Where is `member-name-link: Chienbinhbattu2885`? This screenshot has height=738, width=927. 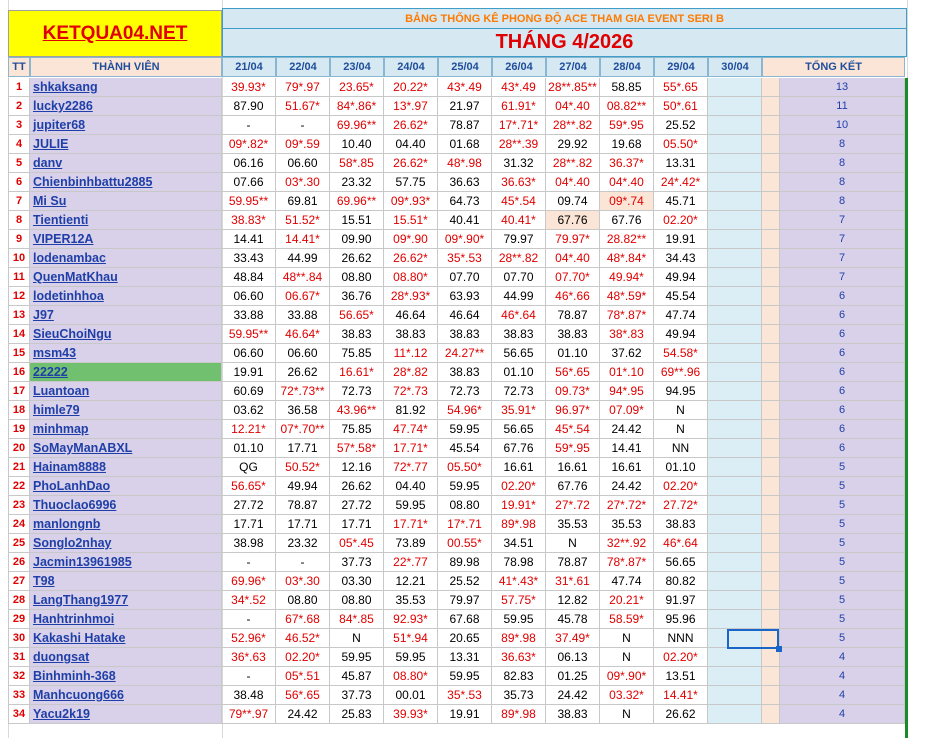
member-name-link: Chienbinhbattu2885 is located at coordinates (126, 182).